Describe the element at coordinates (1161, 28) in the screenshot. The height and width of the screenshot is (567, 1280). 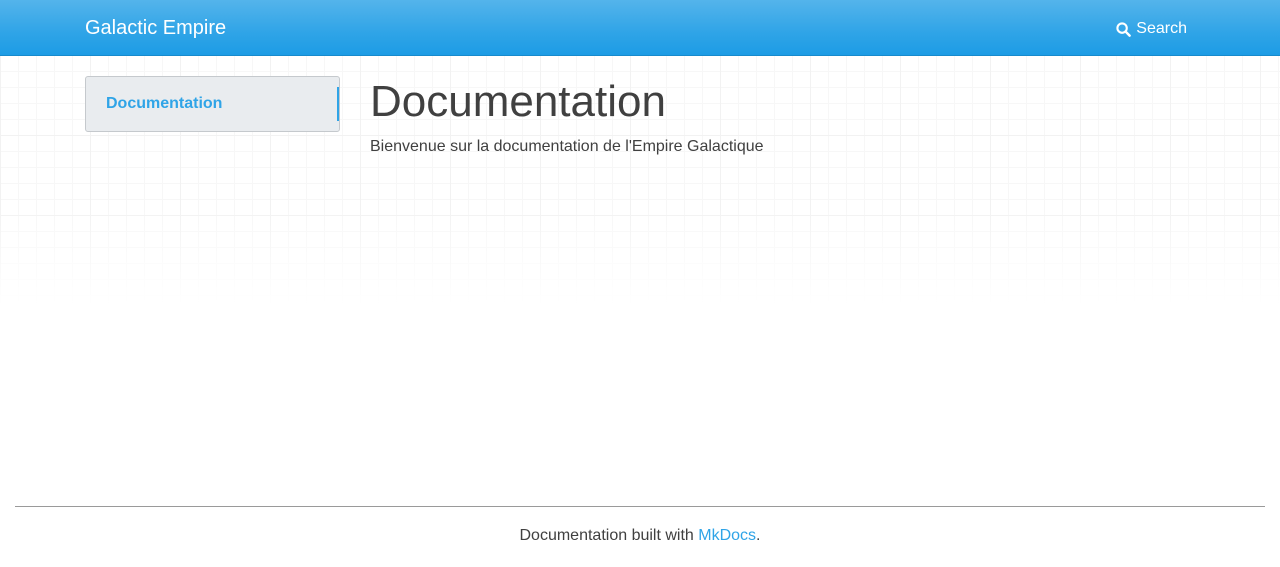
I see `search-label: Search` at that location.